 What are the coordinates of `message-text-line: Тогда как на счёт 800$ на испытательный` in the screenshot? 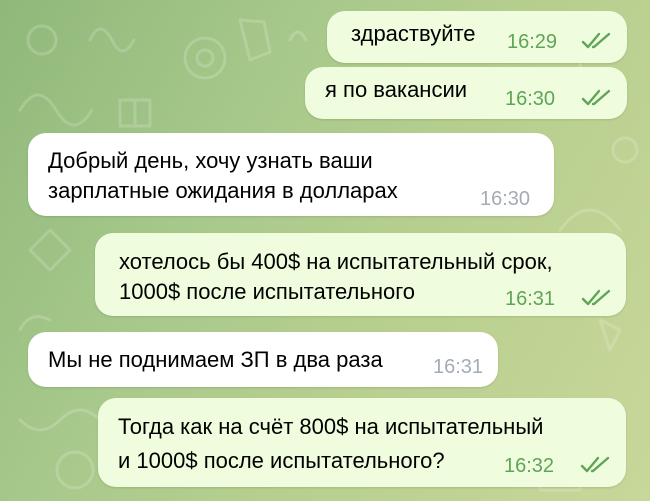 It's located at (331, 426).